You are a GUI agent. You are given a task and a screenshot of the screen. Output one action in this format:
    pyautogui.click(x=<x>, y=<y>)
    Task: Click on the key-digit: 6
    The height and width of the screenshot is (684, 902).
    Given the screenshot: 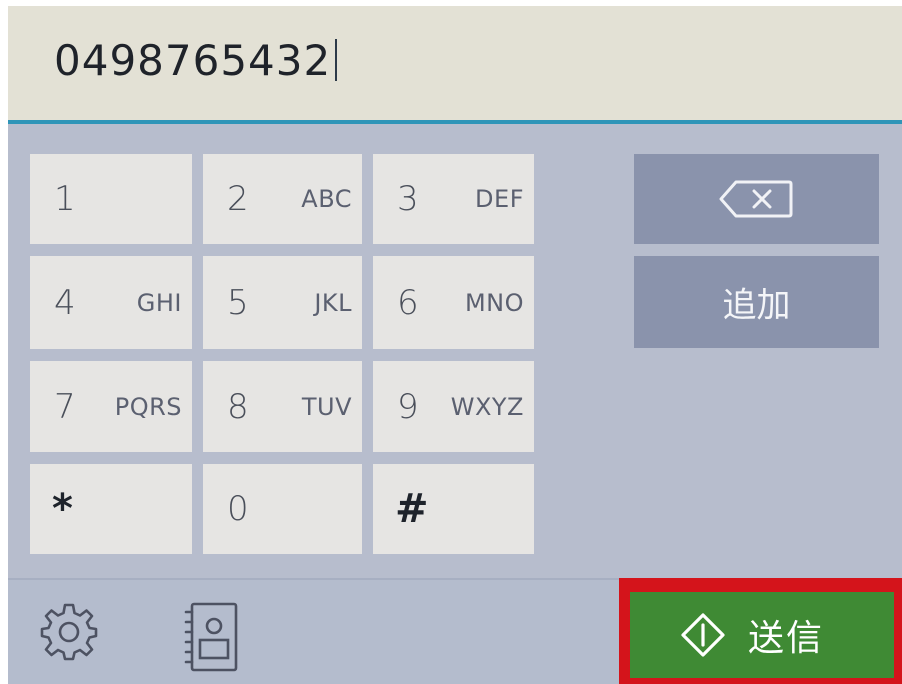 What is the action you would take?
    pyautogui.click(x=408, y=302)
    